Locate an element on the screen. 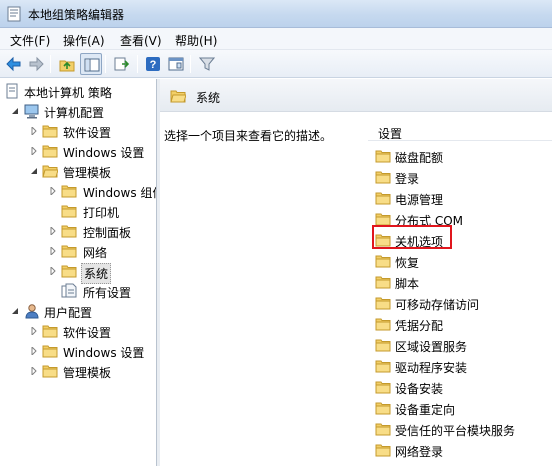 This screenshot has height=466, width=552. tree-node-system: 系统 is located at coordinates (78, 272).